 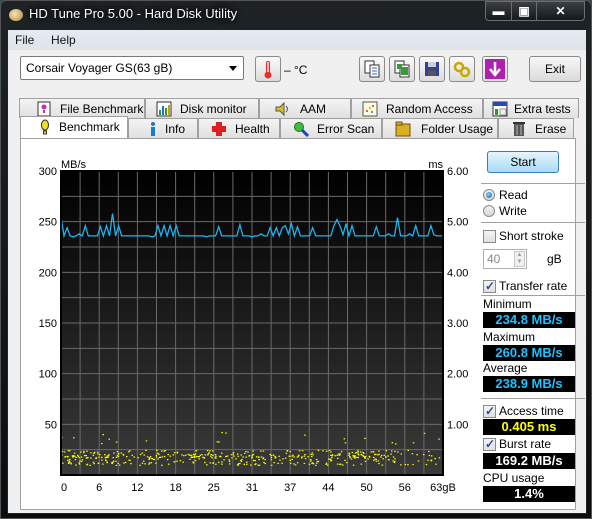 What do you see at coordinates (560, 11) in the screenshot?
I see `close-button: ✕` at bounding box center [560, 11].